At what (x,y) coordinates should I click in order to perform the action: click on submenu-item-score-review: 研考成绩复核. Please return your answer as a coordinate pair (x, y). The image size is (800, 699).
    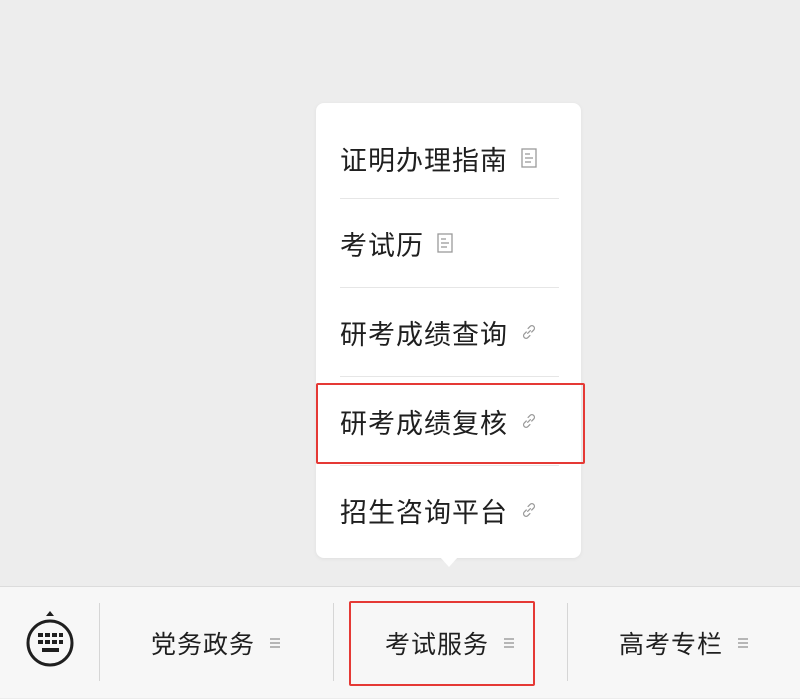
    Looking at the image, I should click on (449, 421).